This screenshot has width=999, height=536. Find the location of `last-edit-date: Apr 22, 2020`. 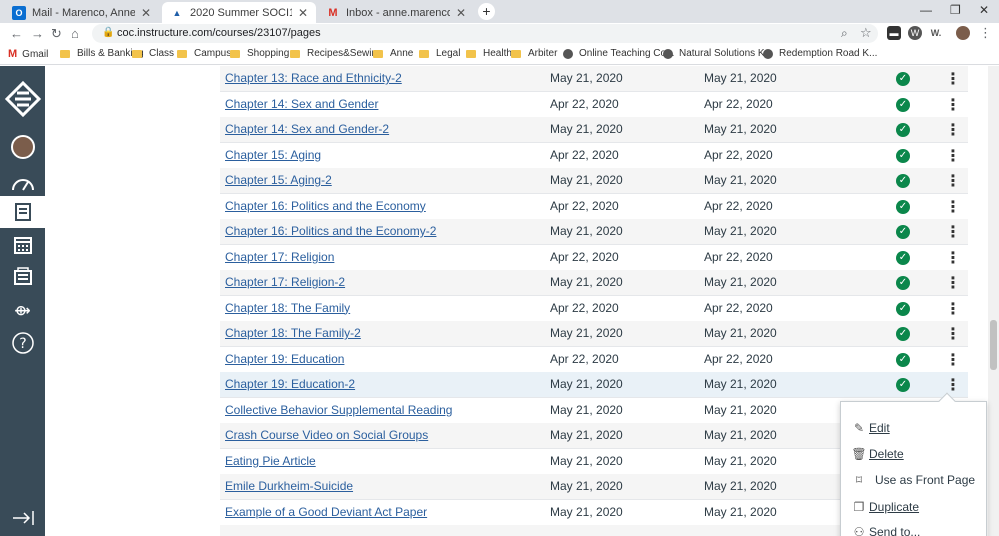

last-edit-date: Apr 22, 2020 is located at coordinates (738, 103).